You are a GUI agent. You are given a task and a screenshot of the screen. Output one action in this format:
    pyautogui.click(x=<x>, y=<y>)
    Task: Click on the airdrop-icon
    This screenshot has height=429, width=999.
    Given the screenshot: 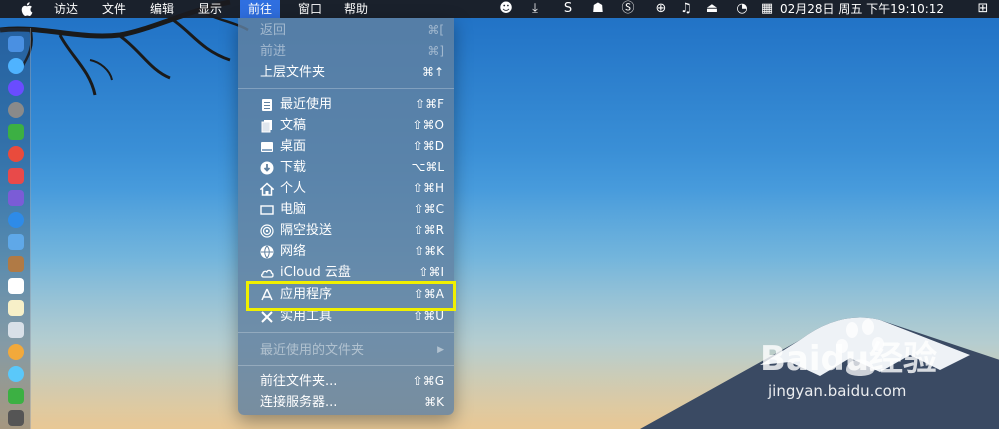 What is the action you would take?
    pyautogui.click(x=267, y=231)
    